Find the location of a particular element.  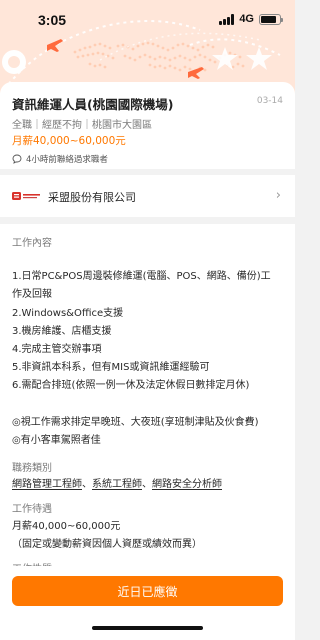

job-category-title: 職務類別 is located at coordinates (32, 468).